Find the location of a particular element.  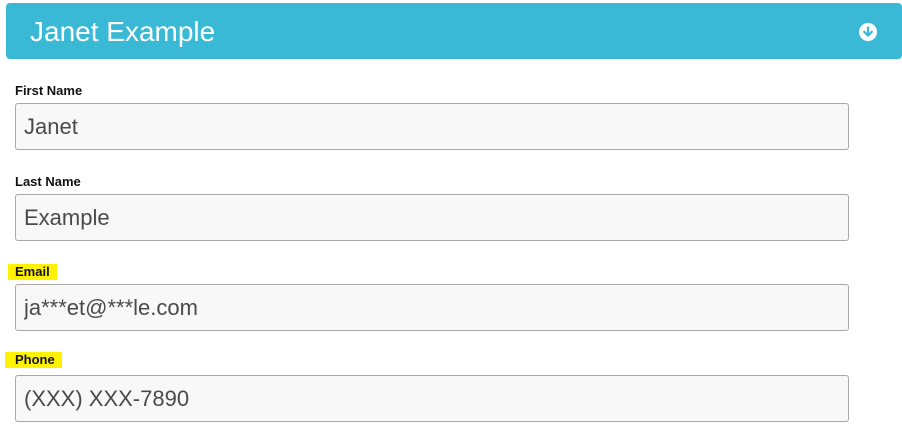

last-name-label: Last Name is located at coordinates (48, 181).